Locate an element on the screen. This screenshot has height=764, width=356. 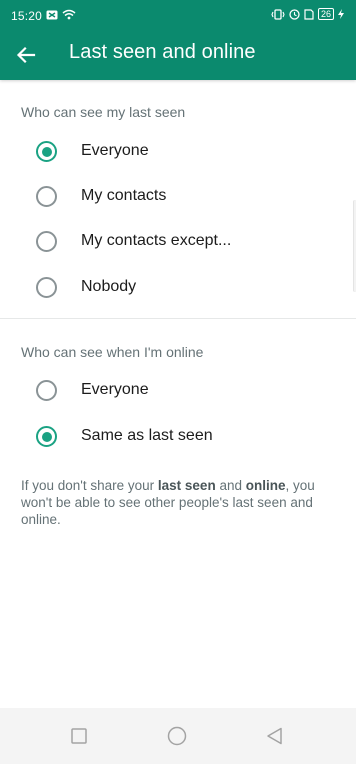
app-bar: Last seen and online is located at coordinates (178, 56).